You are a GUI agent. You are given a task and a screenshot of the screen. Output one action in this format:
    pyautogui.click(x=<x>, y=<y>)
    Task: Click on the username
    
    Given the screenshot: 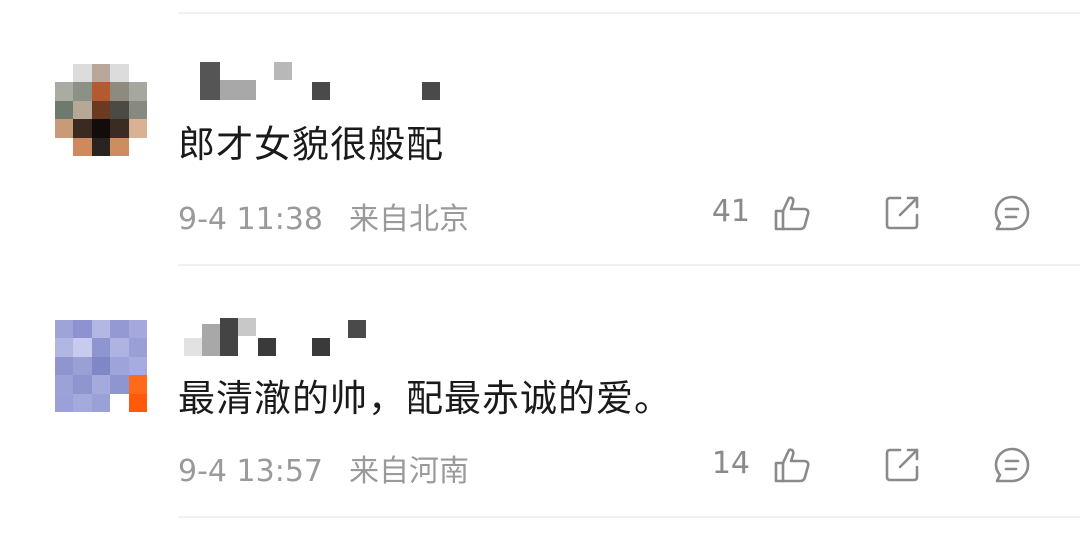 What is the action you would take?
    pyautogui.click(x=328, y=338)
    